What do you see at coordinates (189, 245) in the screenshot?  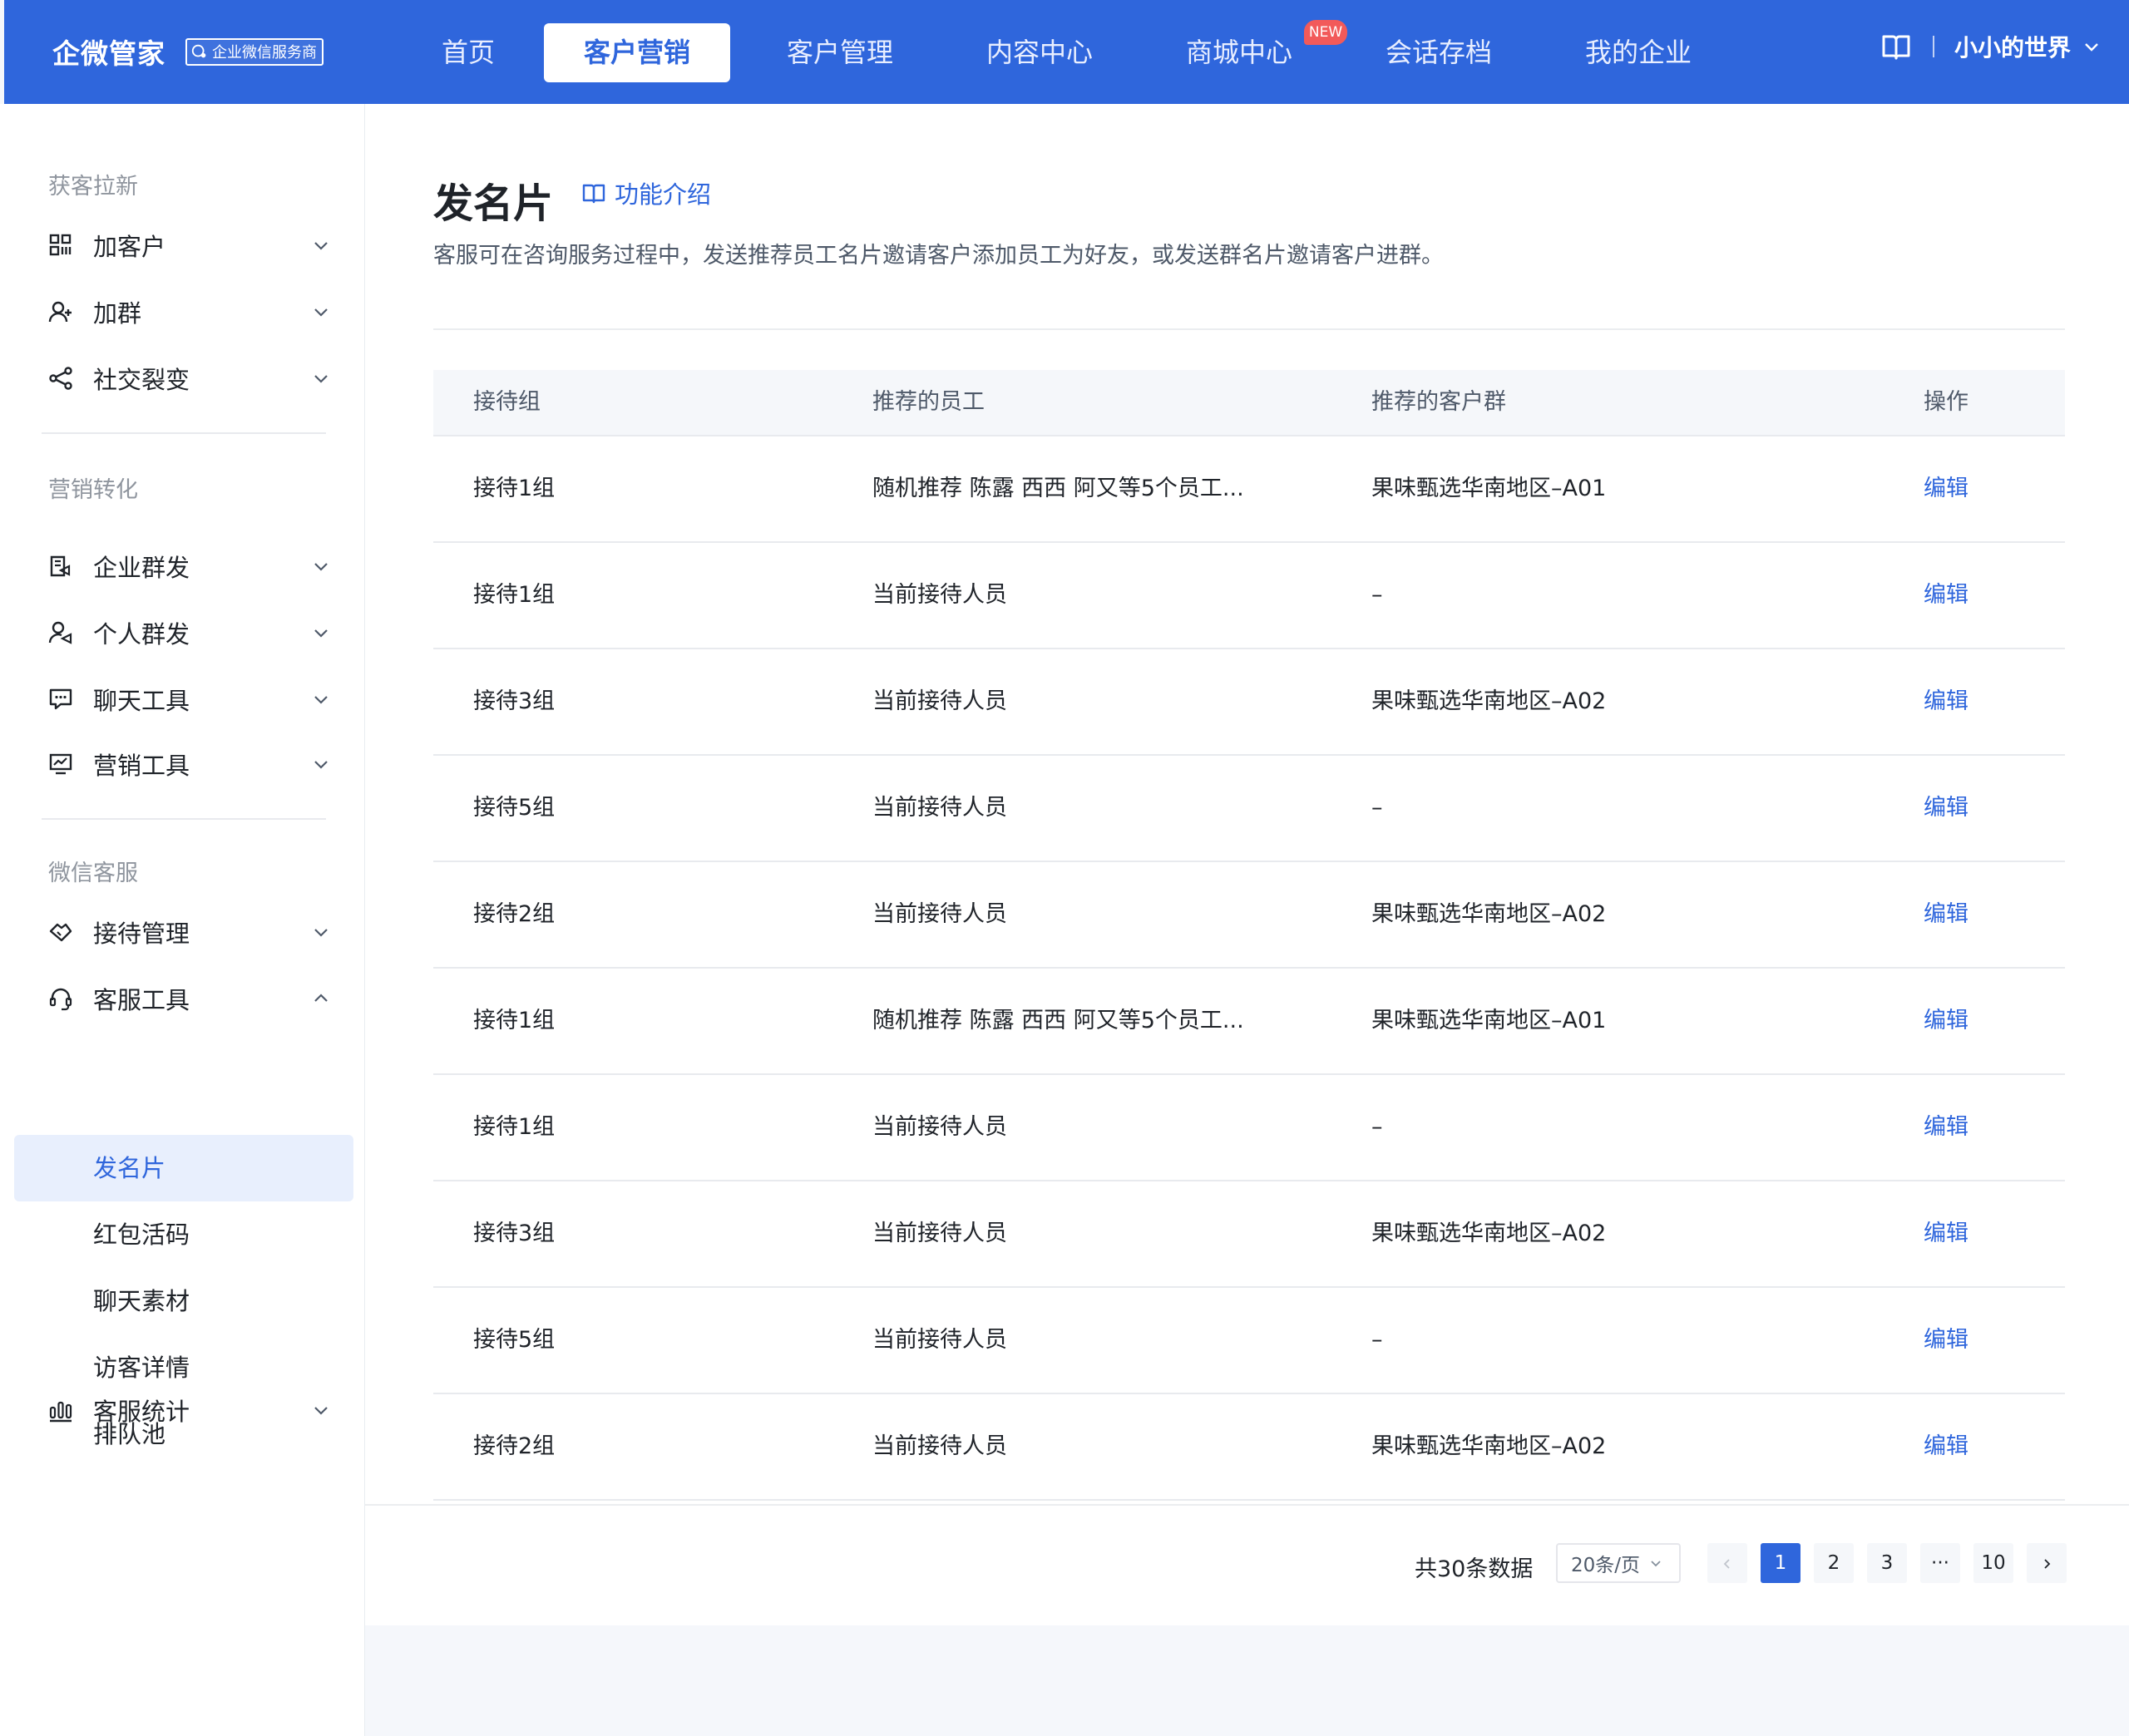 I see `sidebar-item-add-customer: 加客户` at bounding box center [189, 245].